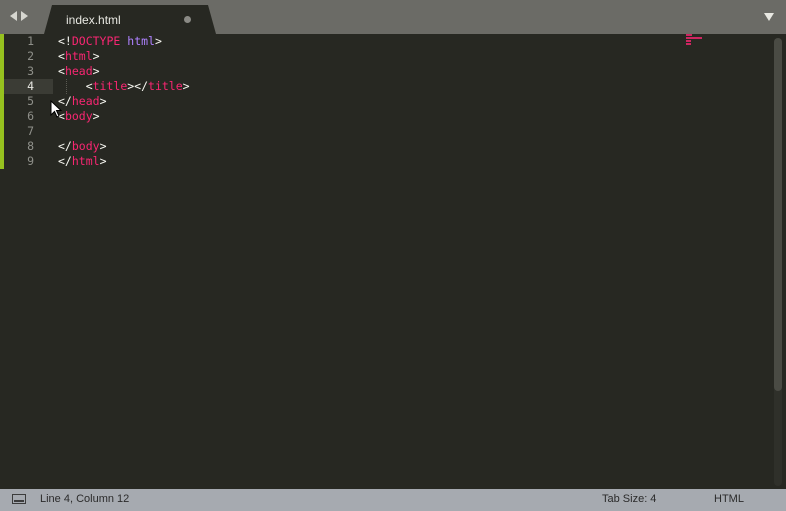  I want to click on line-number: 8, so click(30, 146).